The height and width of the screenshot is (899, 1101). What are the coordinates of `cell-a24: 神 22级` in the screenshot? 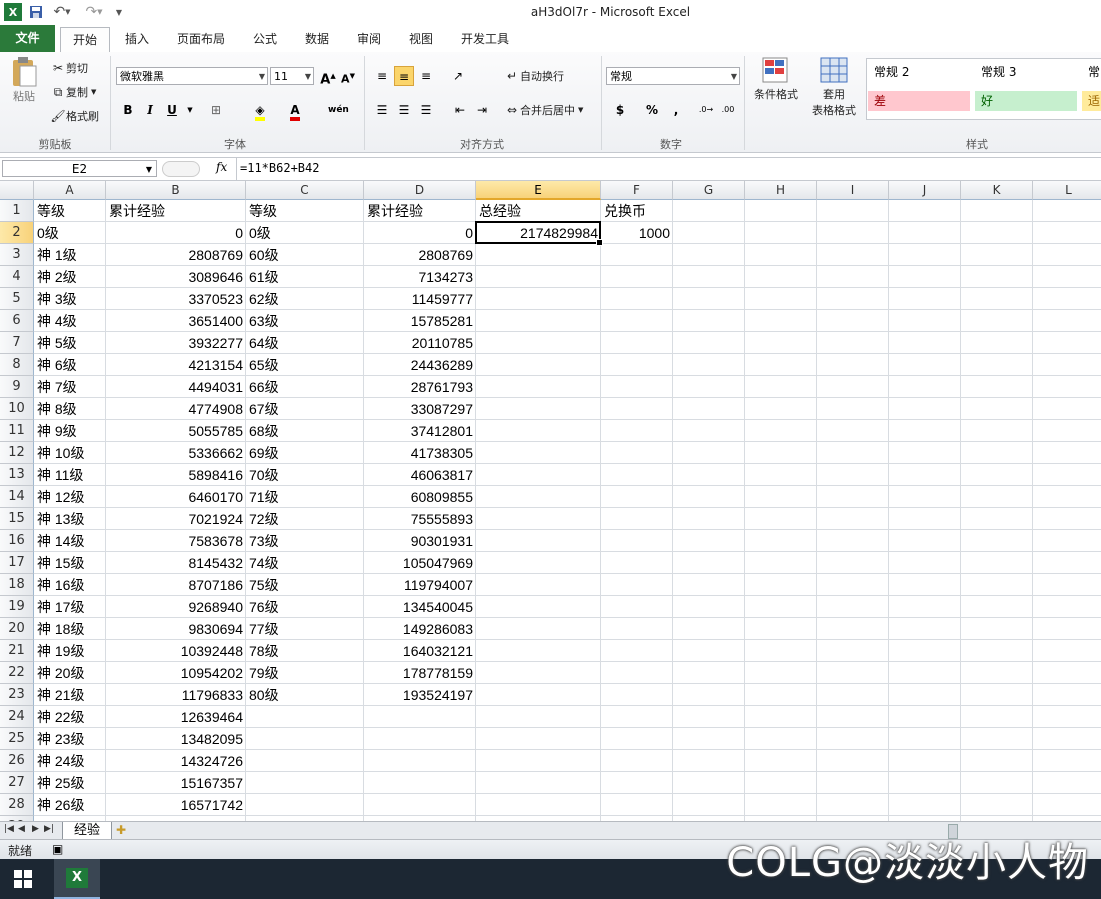 It's located at (70, 717).